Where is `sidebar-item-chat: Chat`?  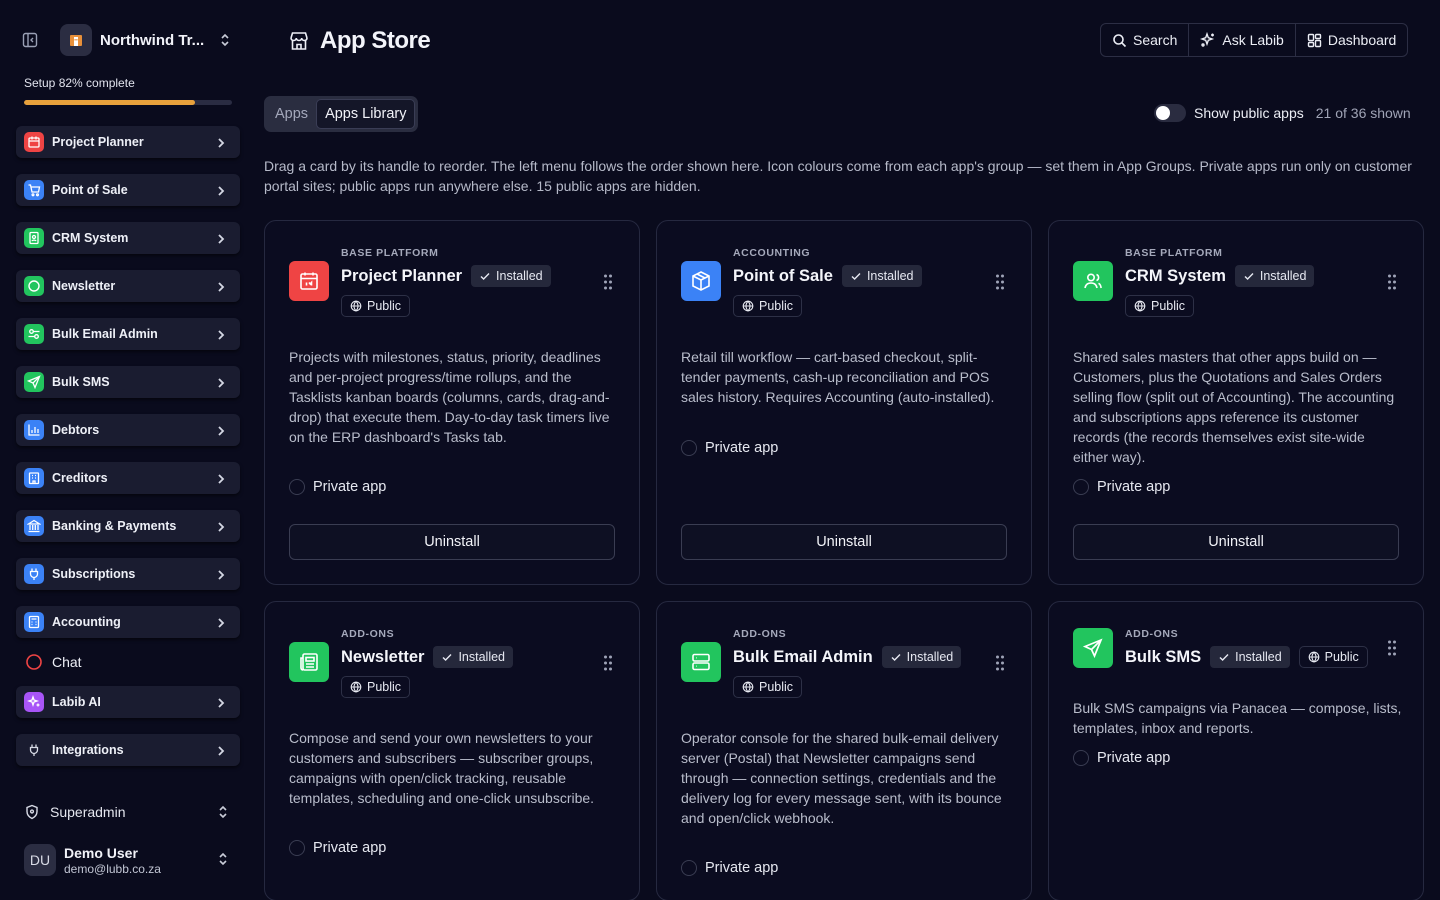 sidebar-item-chat: Chat is located at coordinates (128, 662).